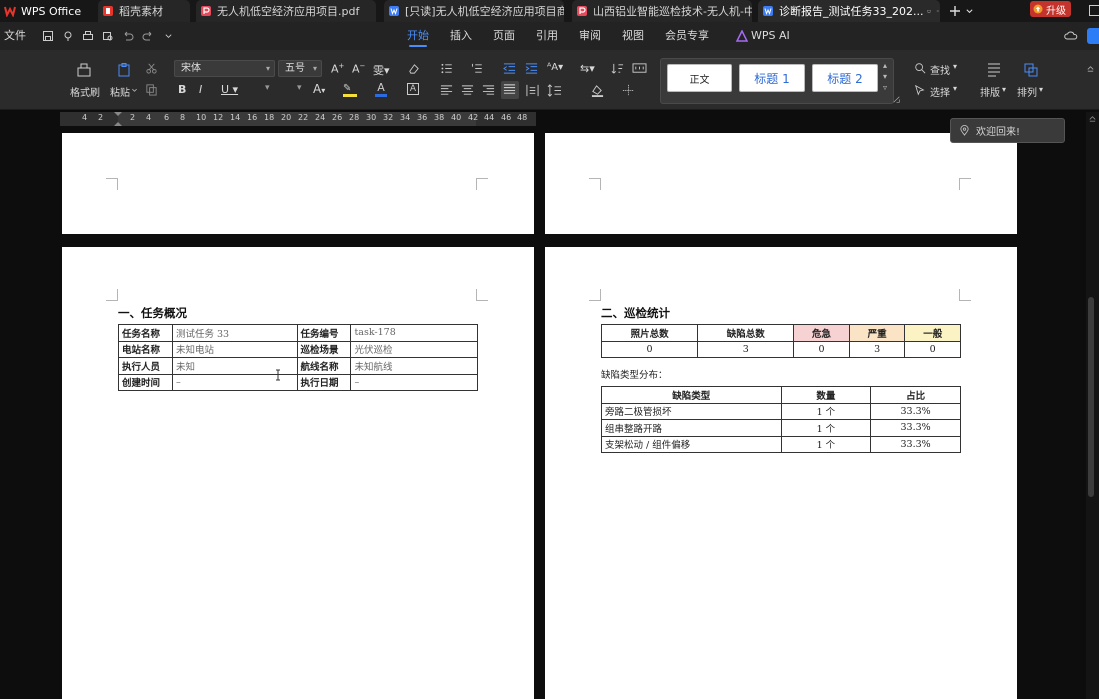 Image resolution: width=1099 pixels, height=699 pixels. Describe the element at coordinates (413, 89) in the screenshot. I see `char-border-icon: A` at that location.